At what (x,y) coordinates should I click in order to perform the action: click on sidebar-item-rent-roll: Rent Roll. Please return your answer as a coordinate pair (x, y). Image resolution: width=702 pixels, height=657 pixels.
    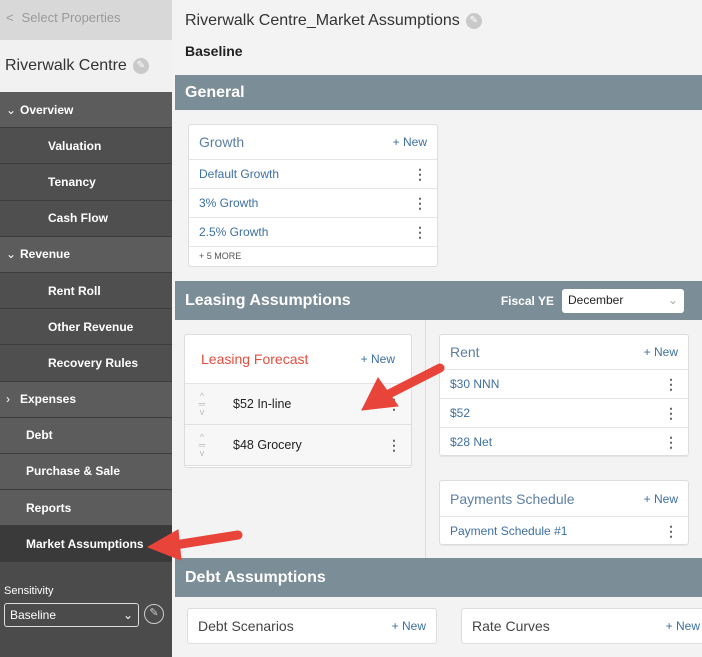
    Looking at the image, I should click on (86, 291).